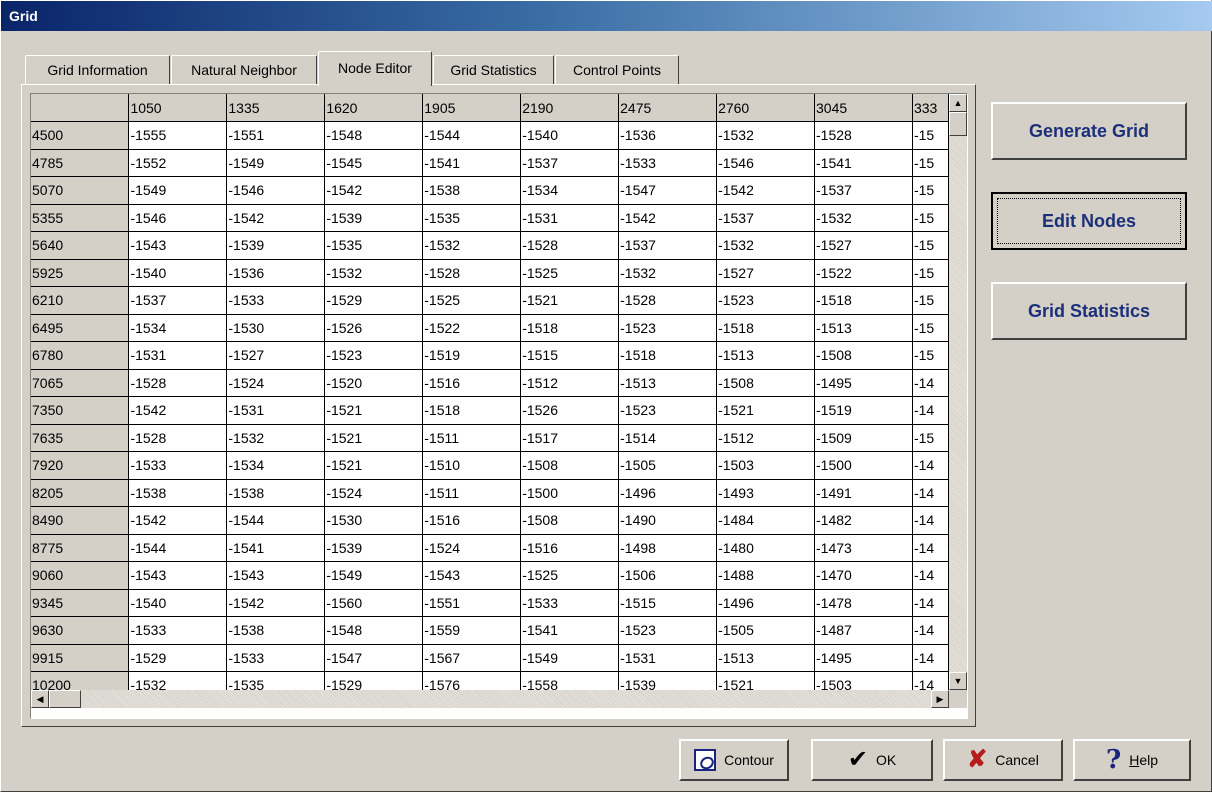 This screenshot has width=1212, height=792. Describe the element at coordinates (493, 70) in the screenshot. I see `tab-grid-statistics: Grid Statistics` at that location.